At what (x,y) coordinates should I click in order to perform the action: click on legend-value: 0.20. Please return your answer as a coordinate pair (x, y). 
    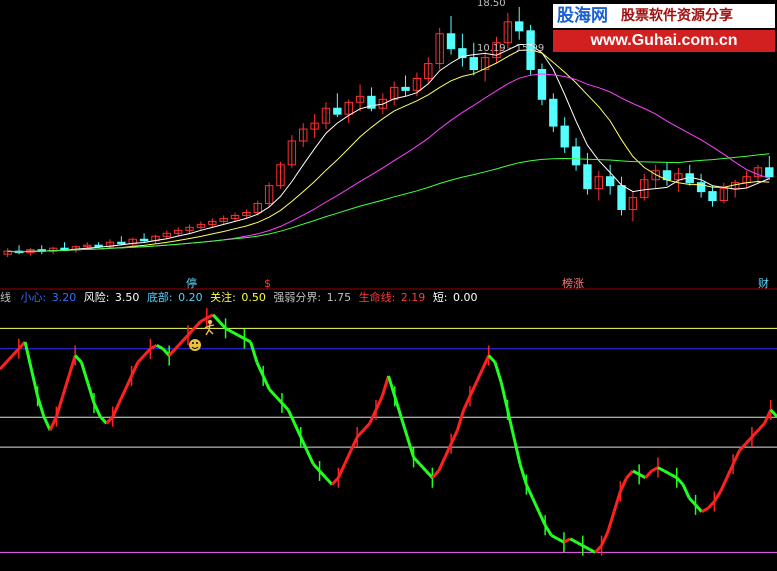
    Looking at the image, I should click on (188, 297).